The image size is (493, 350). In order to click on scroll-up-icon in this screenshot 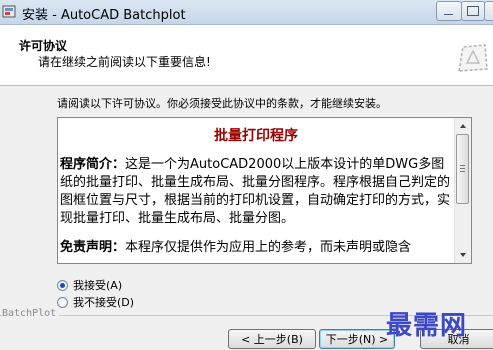, I will do `click(463, 125)`.